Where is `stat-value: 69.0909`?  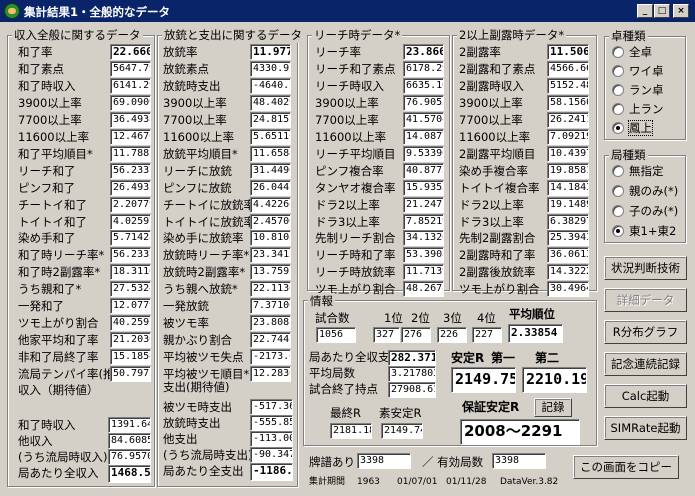
stat-value: 69.0909 is located at coordinates (130, 102).